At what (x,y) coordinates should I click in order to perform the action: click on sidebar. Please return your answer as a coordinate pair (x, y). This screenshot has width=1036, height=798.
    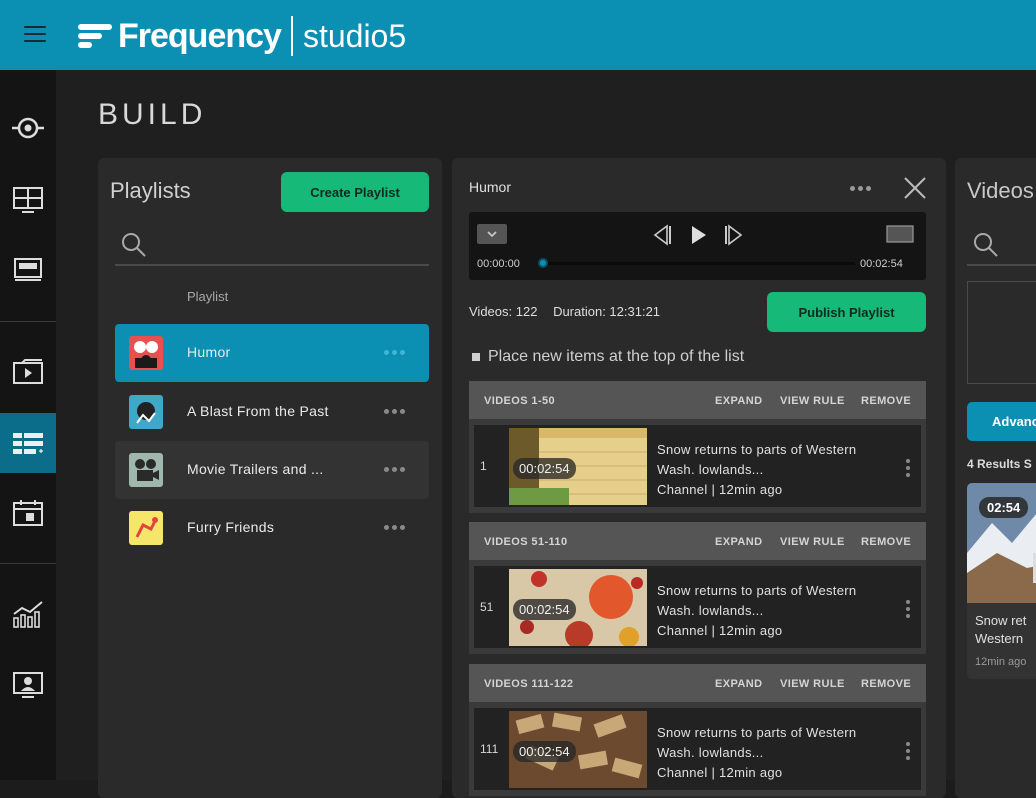
    Looking at the image, I should click on (28, 425).